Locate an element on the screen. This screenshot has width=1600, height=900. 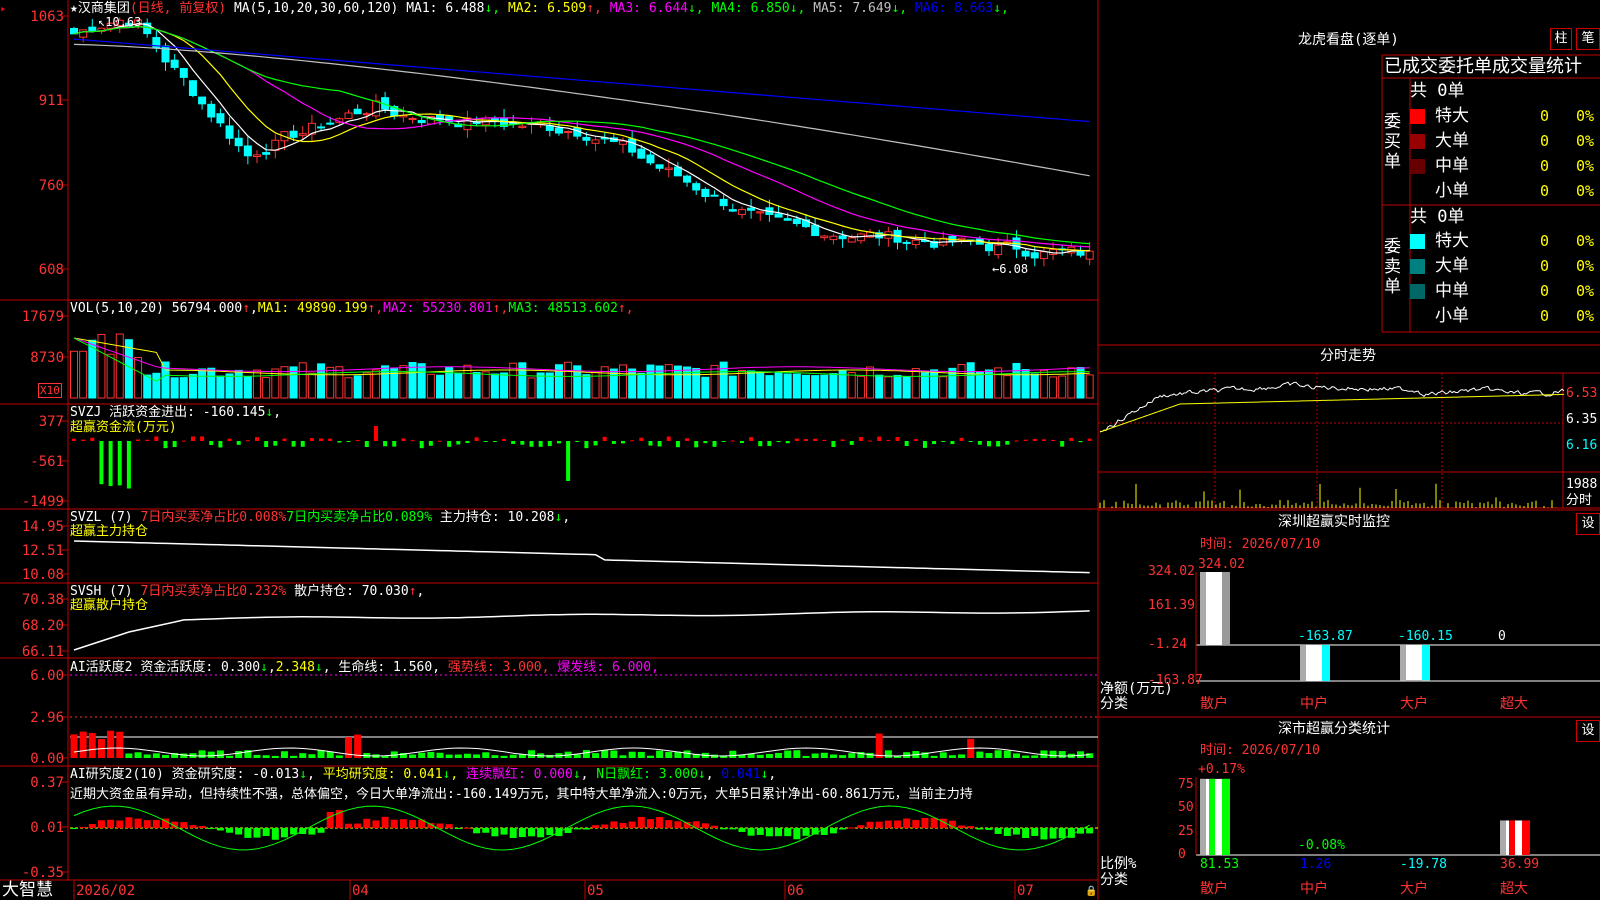
monitor-value-label: -160.15 is located at coordinates (1425, 636).